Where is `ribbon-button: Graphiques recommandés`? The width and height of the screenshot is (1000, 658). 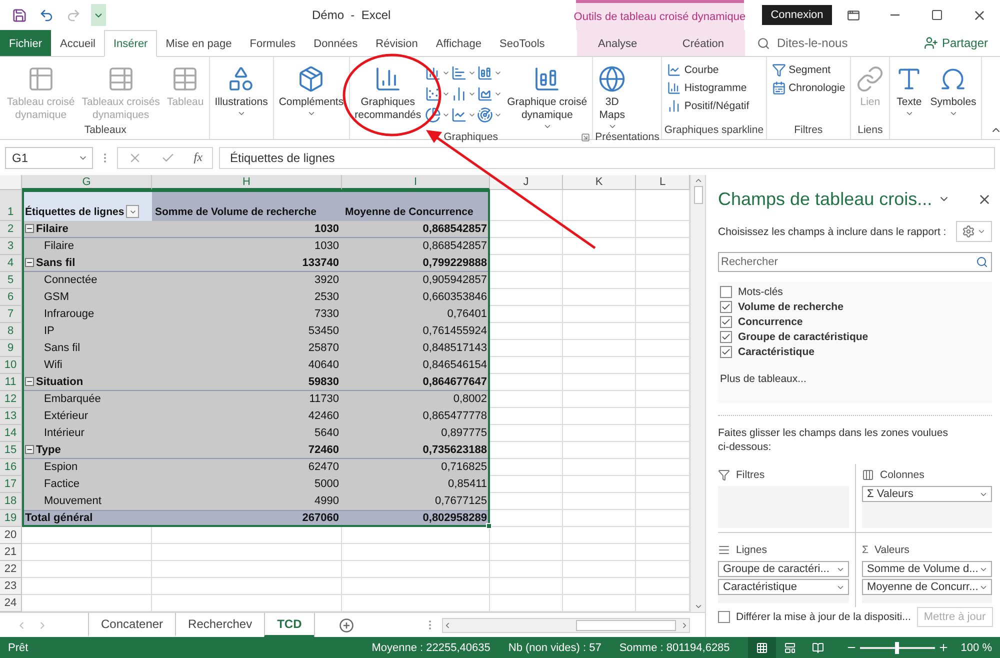
ribbon-button: Graphiques recommandés is located at coordinates (388, 90).